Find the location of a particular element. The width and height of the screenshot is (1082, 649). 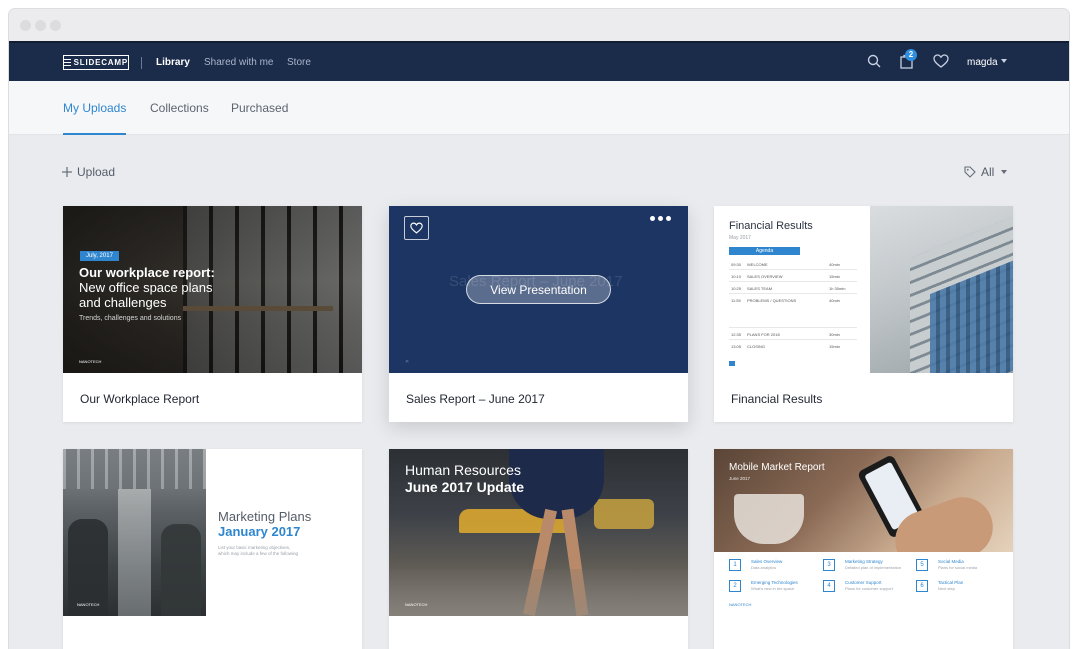

view-presentation-label: View Presentation is located at coordinates (538, 289).